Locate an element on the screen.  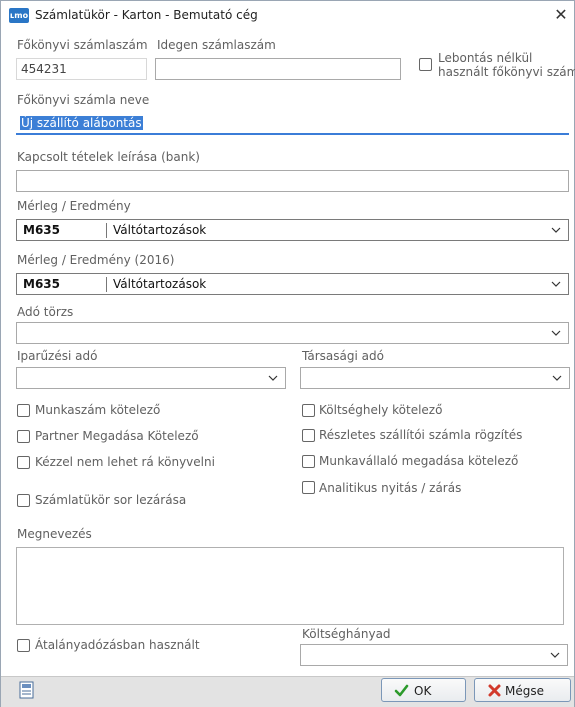
employee-required-label: Munkavállaló megadása kötelező is located at coordinates (419, 461).